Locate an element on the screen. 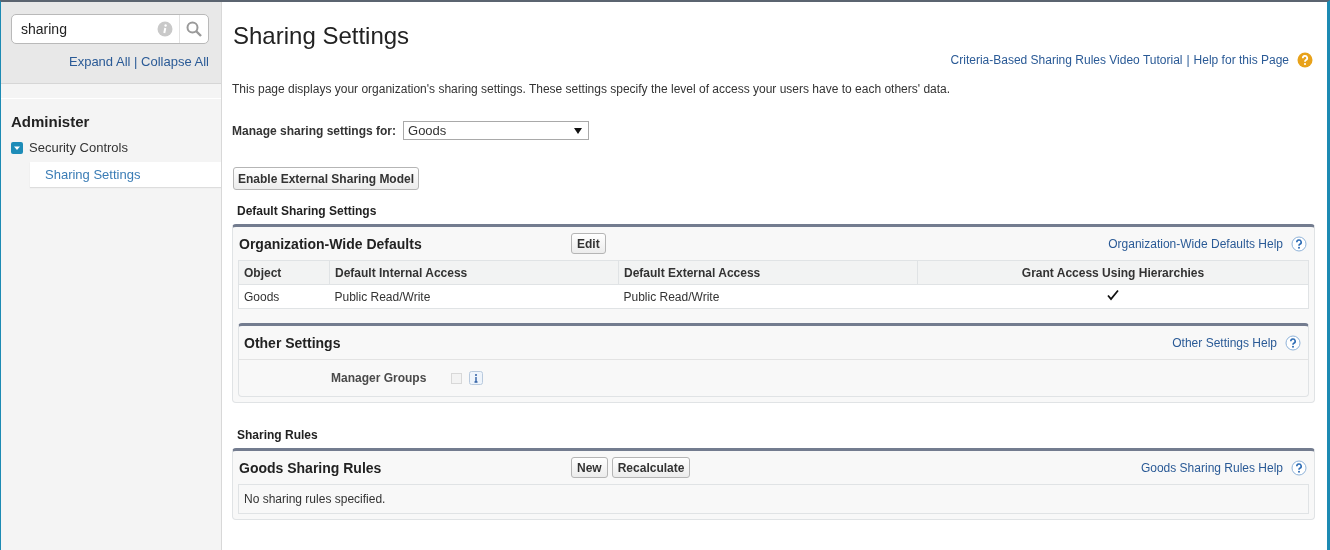 This screenshot has width=1330, height=550. page-description: This page displays your organization's sharing settings. These settings specify the level of access your users have to each others' data. is located at coordinates (592, 89).